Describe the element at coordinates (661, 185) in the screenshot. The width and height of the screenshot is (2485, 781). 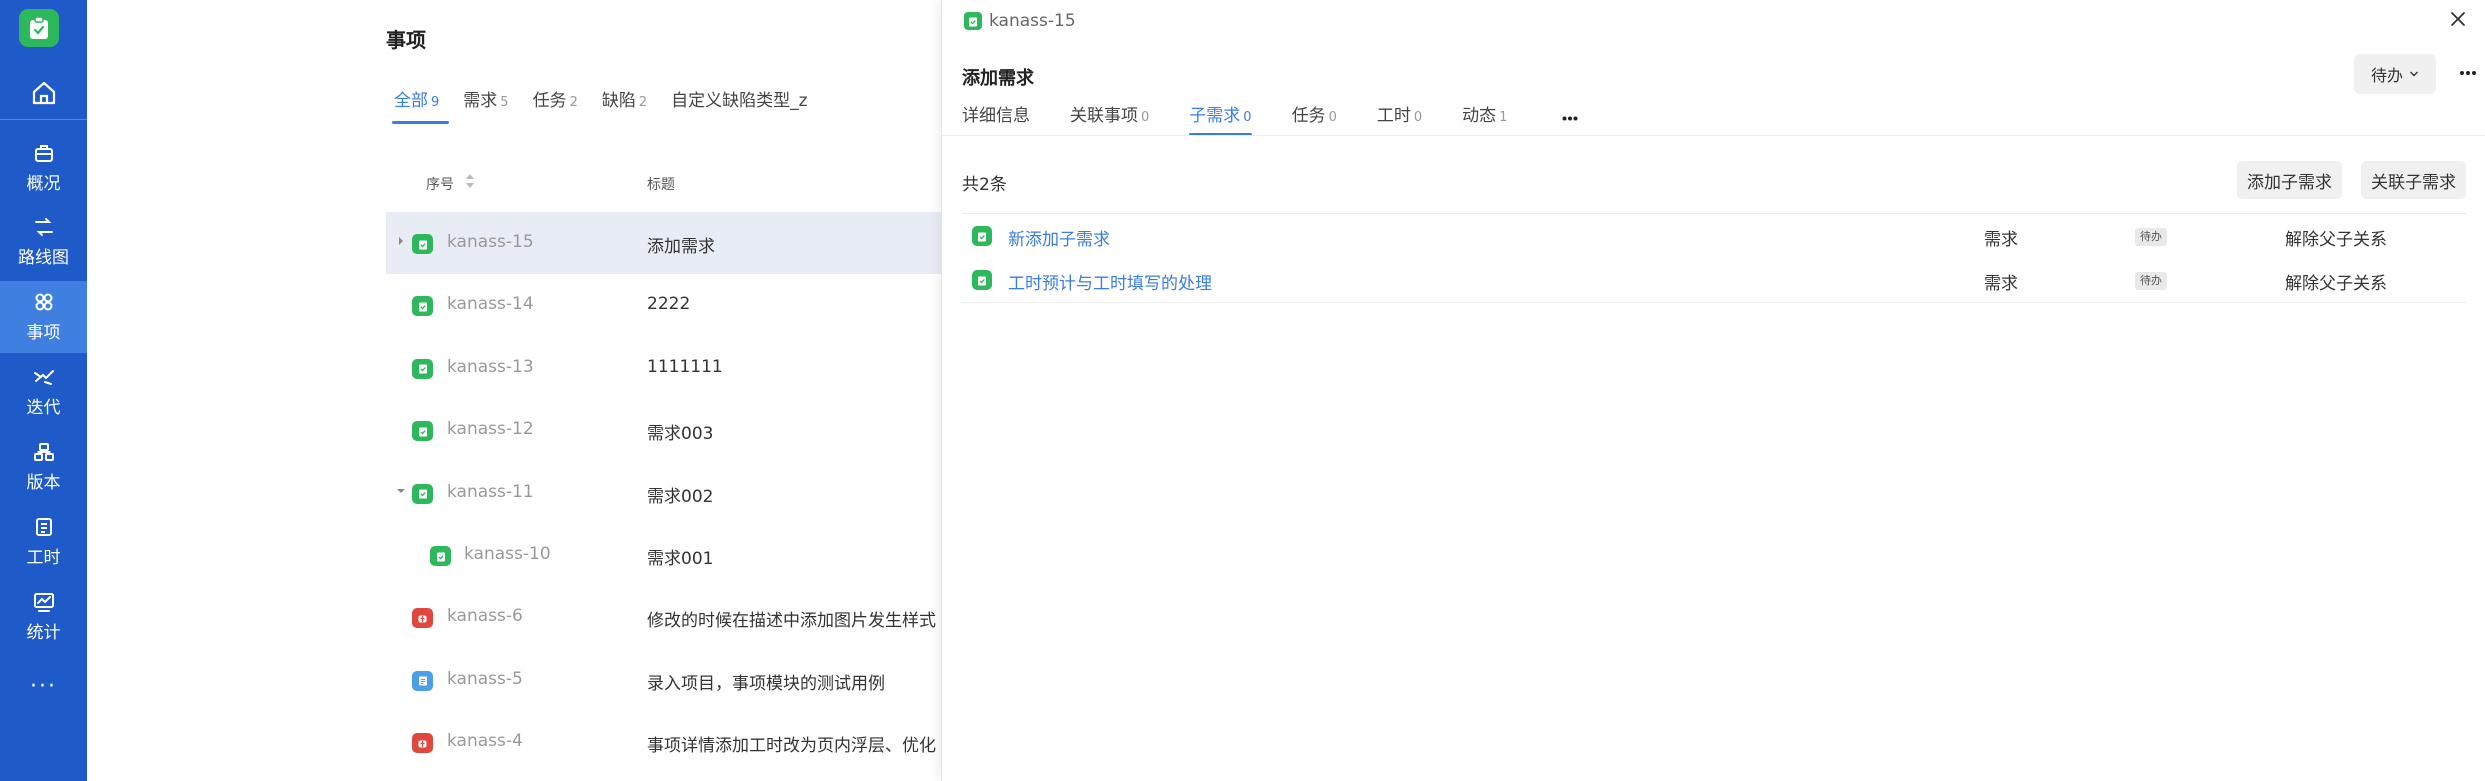
I see `column-header-title: 标题` at that location.